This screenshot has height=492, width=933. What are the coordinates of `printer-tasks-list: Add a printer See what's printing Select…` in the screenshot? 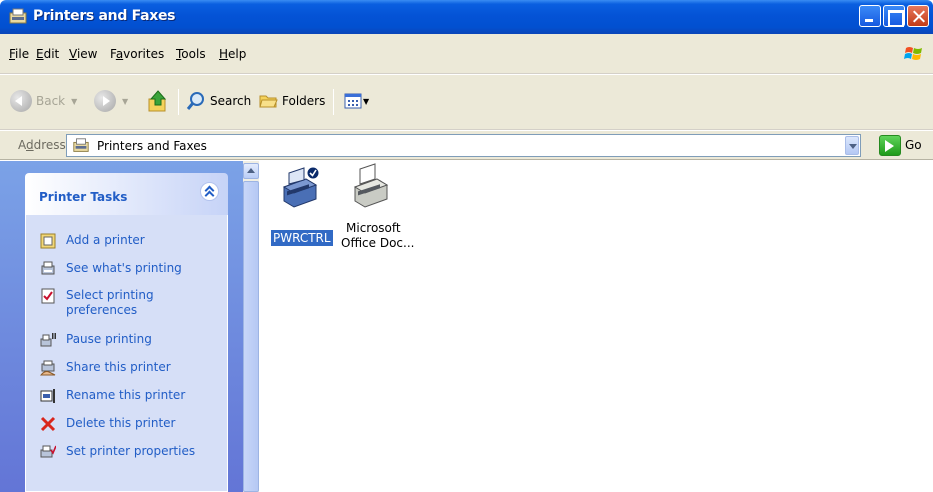 It's located at (126, 353).